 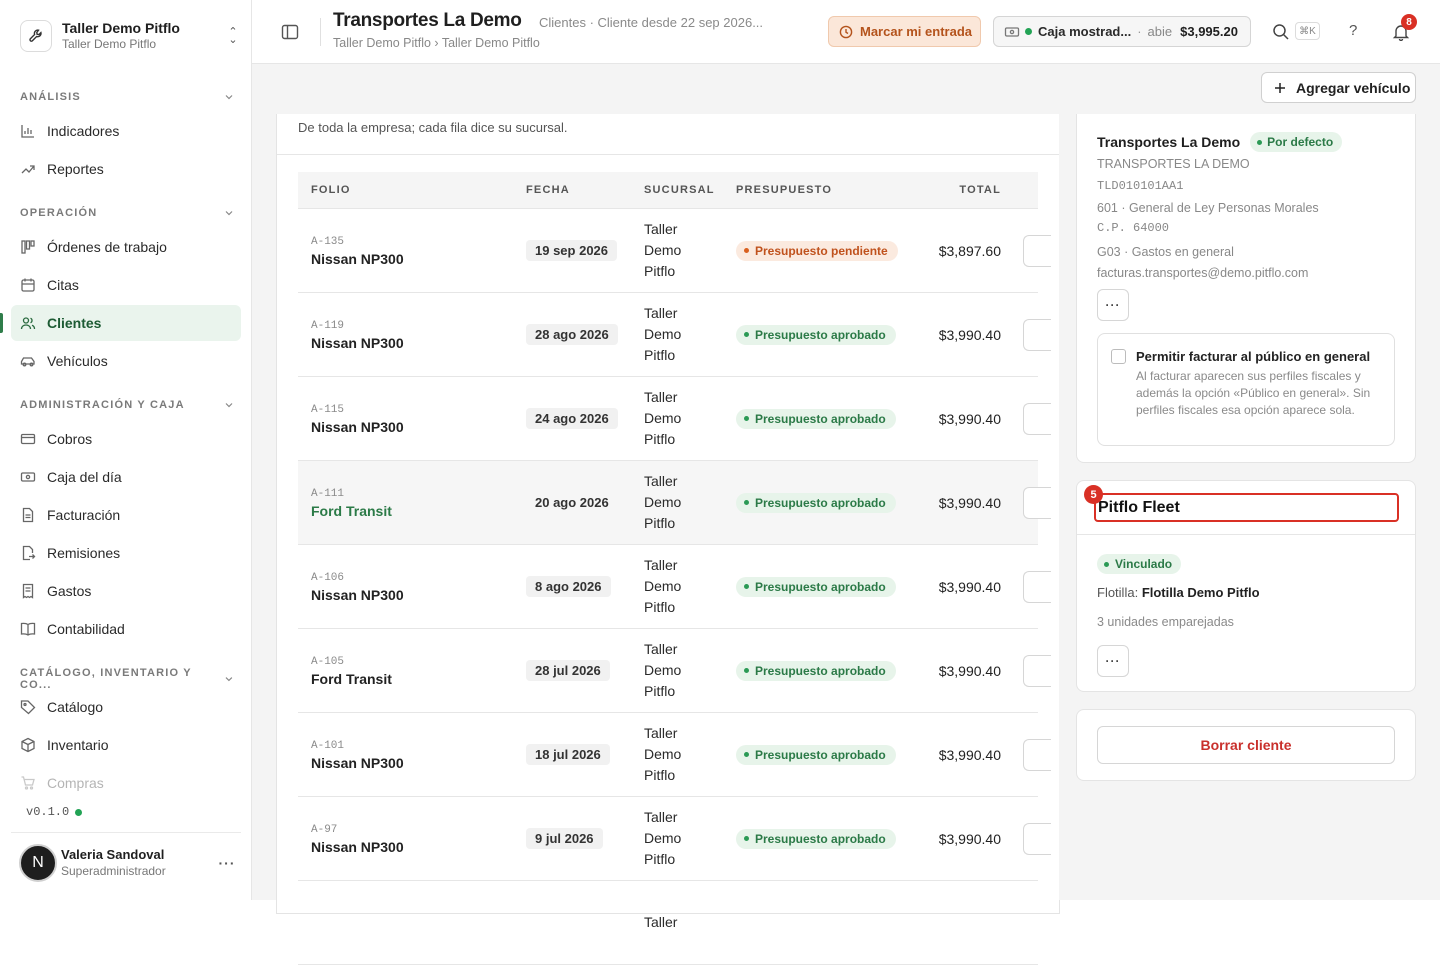 What do you see at coordinates (79, 812) in the screenshot?
I see `status-dot` at bounding box center [79, 812].